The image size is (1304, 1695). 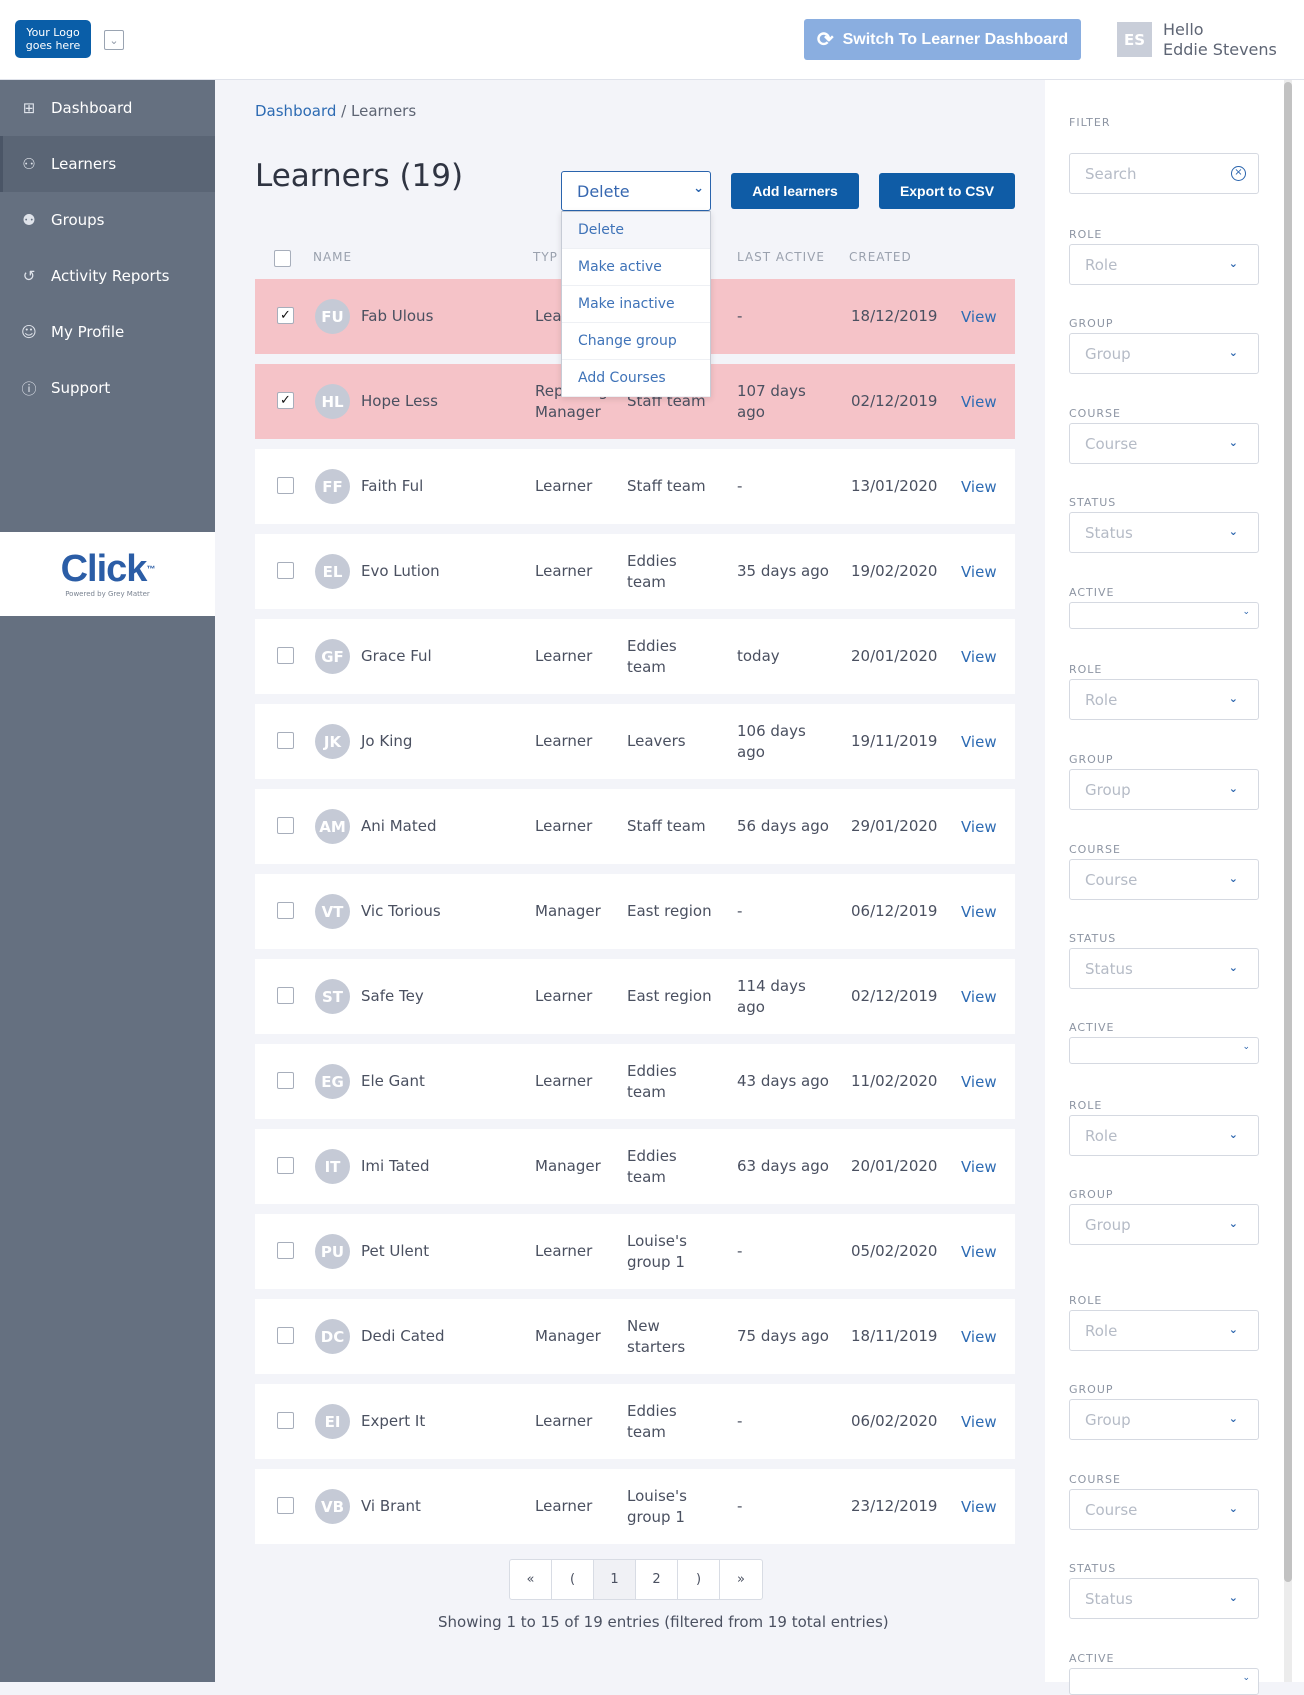 What do you see at coordinates (781, 257) in the screenshot?
I see `column-header-last-active: LAST ACTIVE` at bounding box center [781, 257].